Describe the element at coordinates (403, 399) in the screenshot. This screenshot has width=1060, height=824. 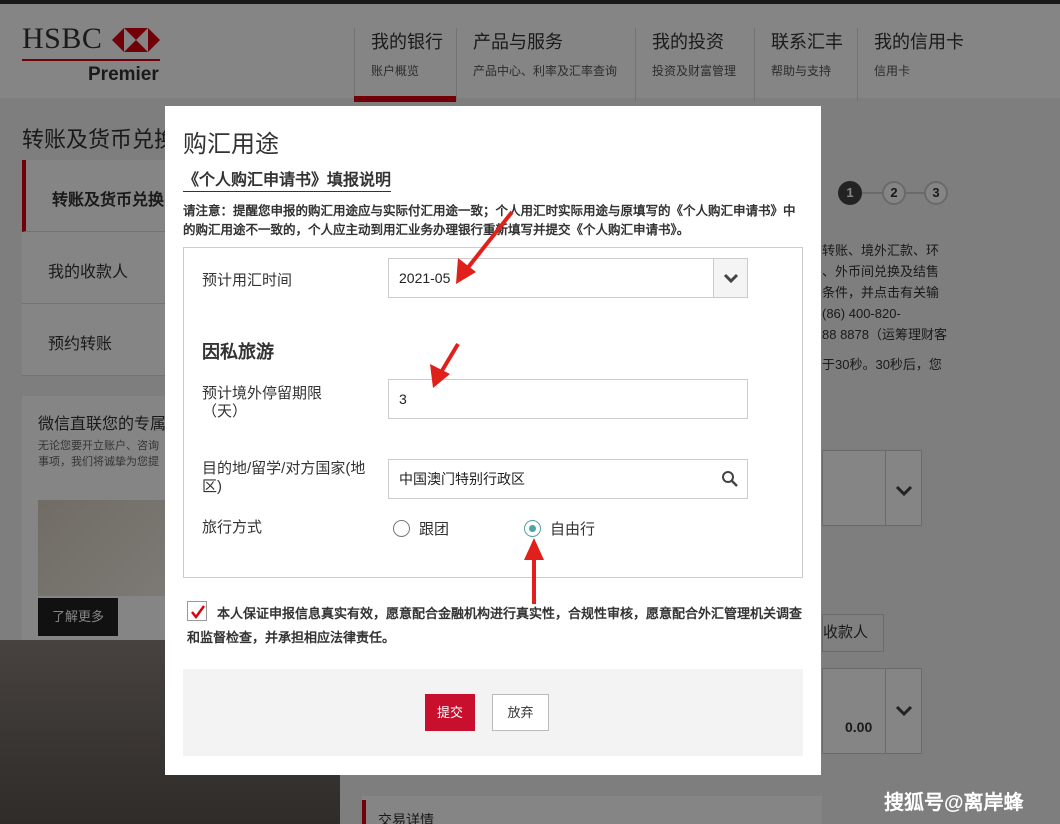
I see `stay-duration-value: 3` at that location.